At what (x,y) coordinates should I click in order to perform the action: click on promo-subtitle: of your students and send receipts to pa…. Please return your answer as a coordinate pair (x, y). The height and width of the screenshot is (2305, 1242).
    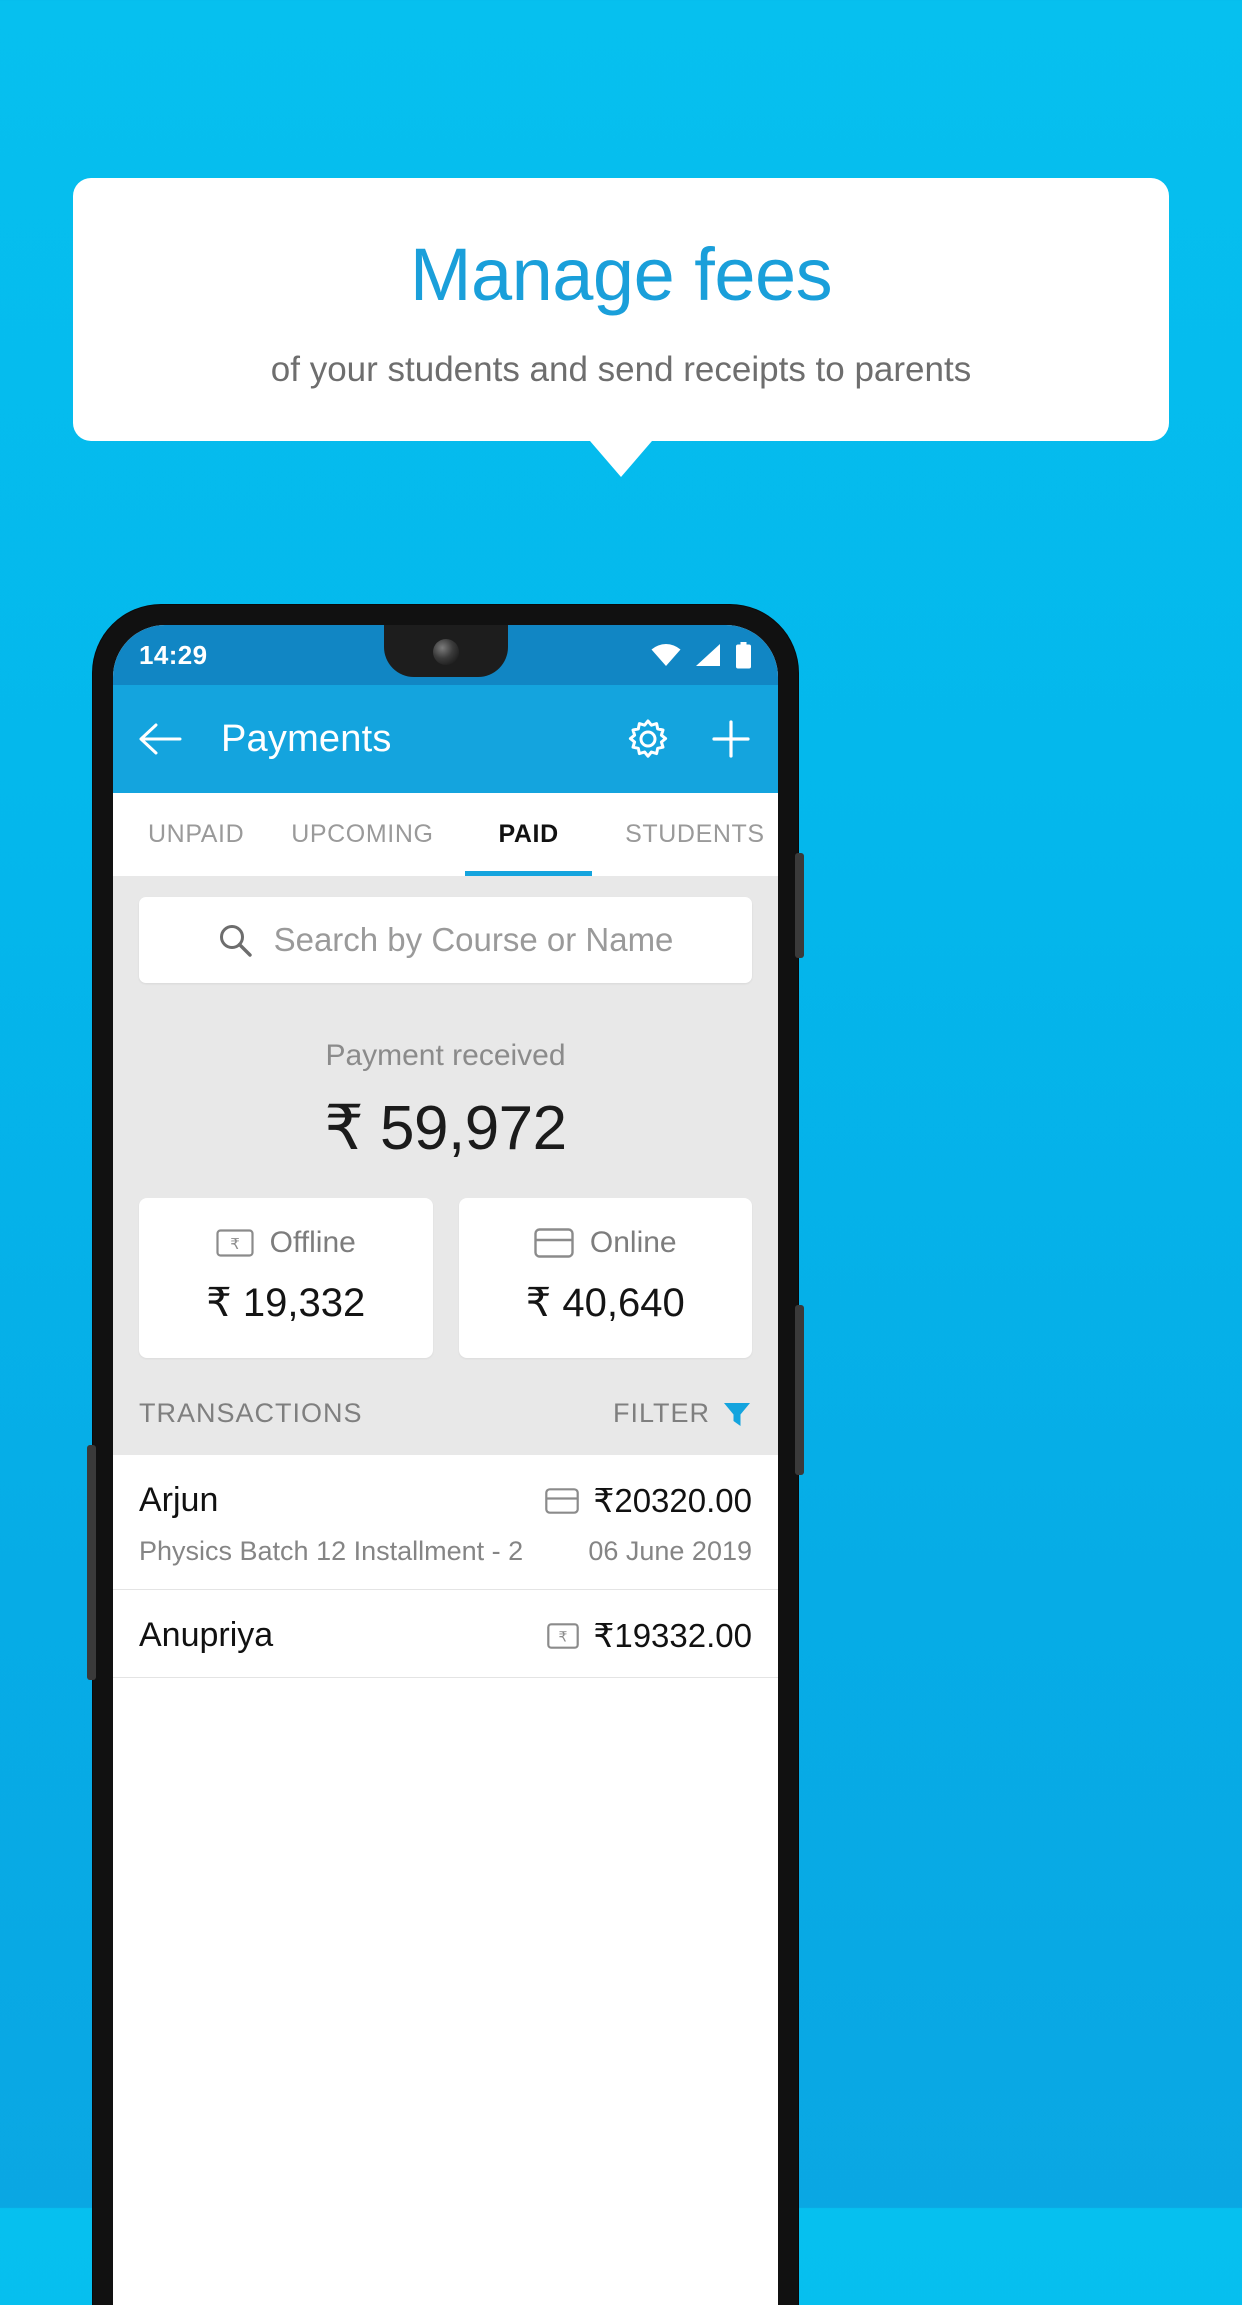
    Looking at the image, I should click on (621, 369).